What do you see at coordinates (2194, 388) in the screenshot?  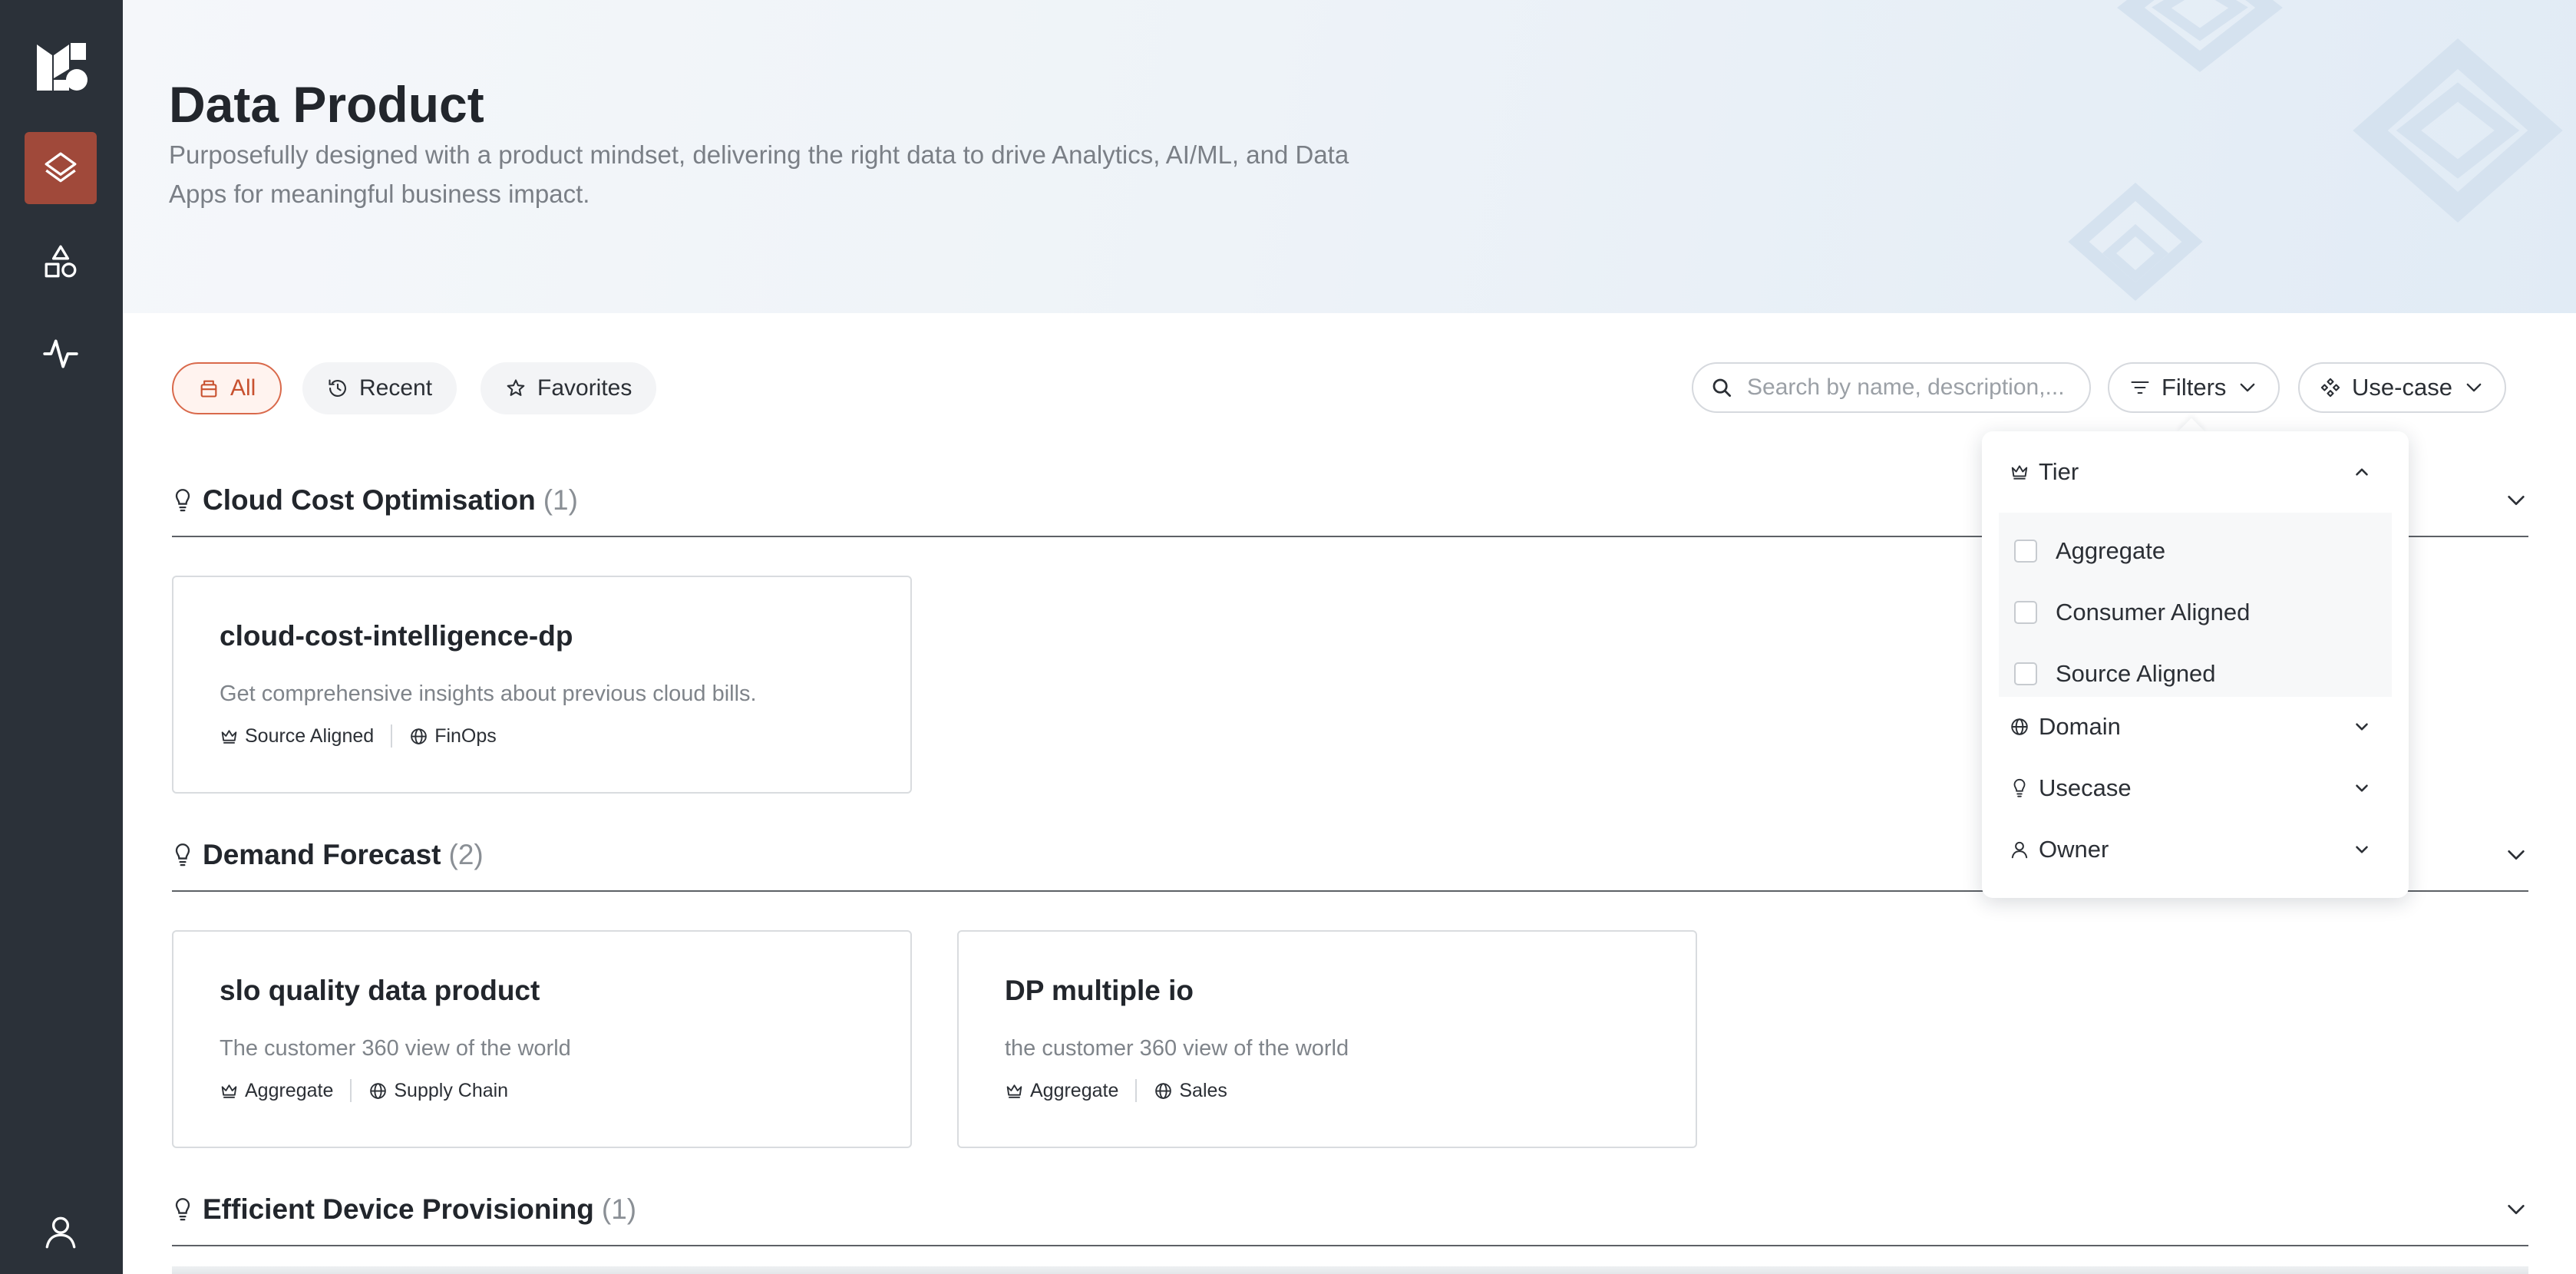 I see `filters-button: Filters` at bounding box center [2194, 388].